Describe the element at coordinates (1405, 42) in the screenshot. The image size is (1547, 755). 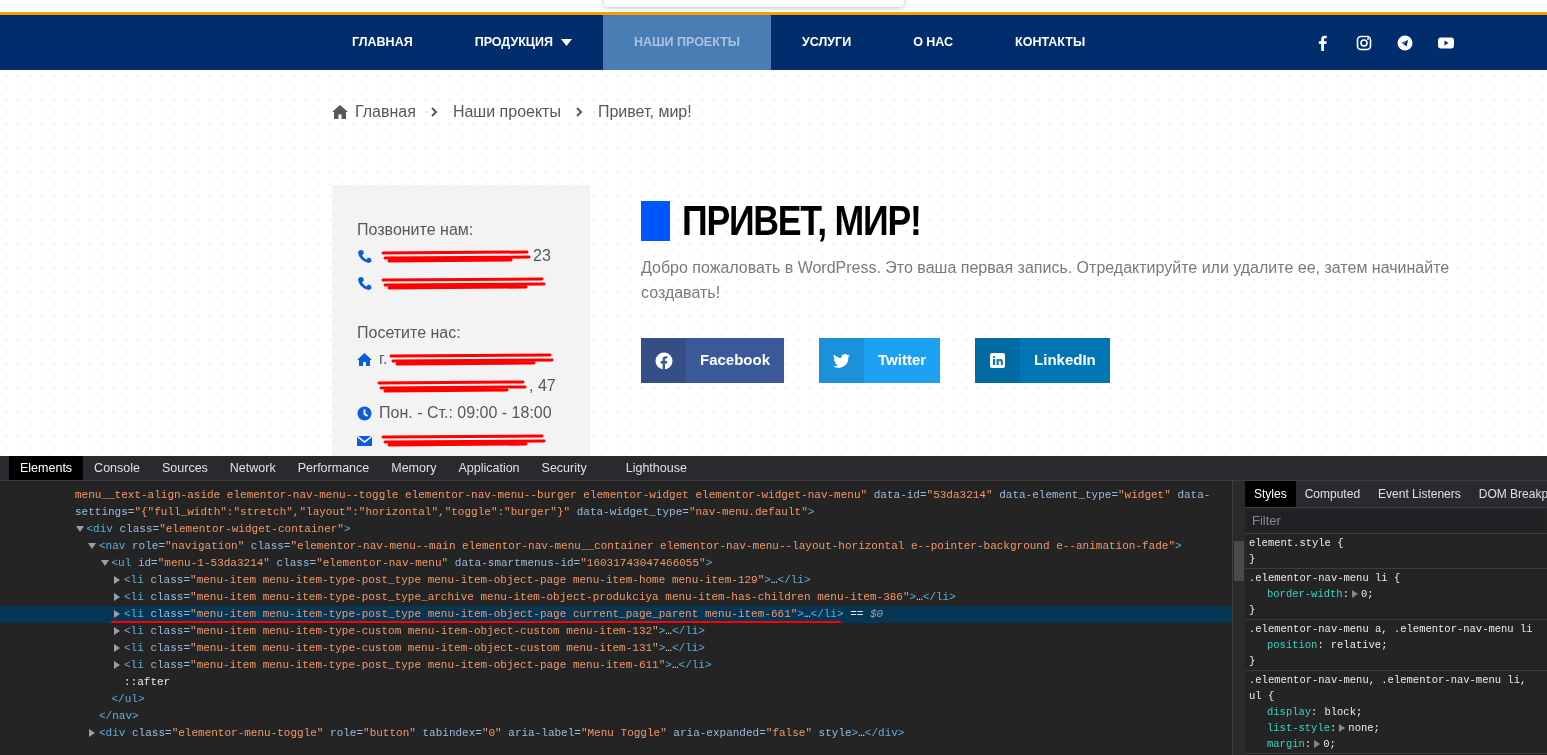
I see `telegram-icon` at that location.